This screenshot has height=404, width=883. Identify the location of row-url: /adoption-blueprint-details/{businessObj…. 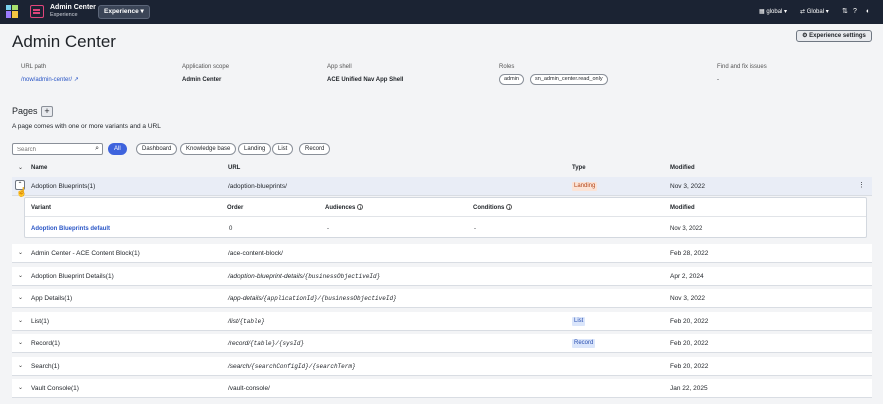
(304, 276).